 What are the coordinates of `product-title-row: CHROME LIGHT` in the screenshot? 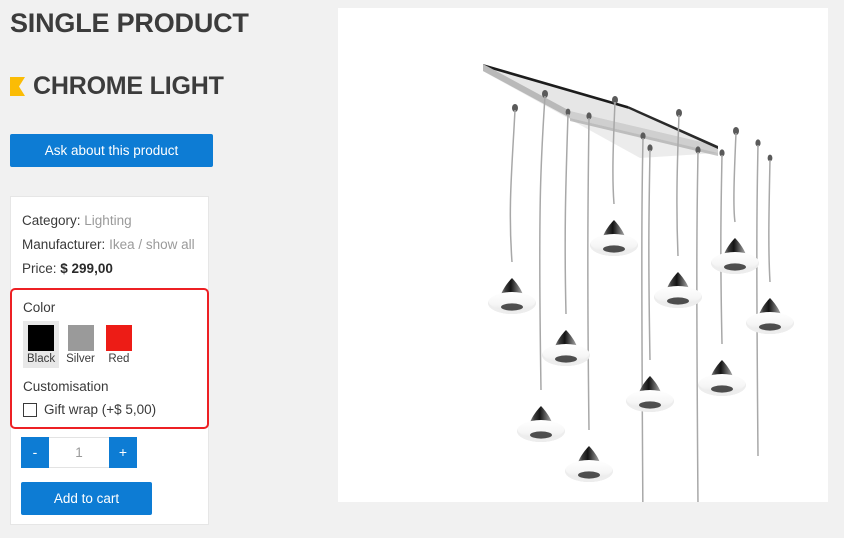 It's located at (117, 86).